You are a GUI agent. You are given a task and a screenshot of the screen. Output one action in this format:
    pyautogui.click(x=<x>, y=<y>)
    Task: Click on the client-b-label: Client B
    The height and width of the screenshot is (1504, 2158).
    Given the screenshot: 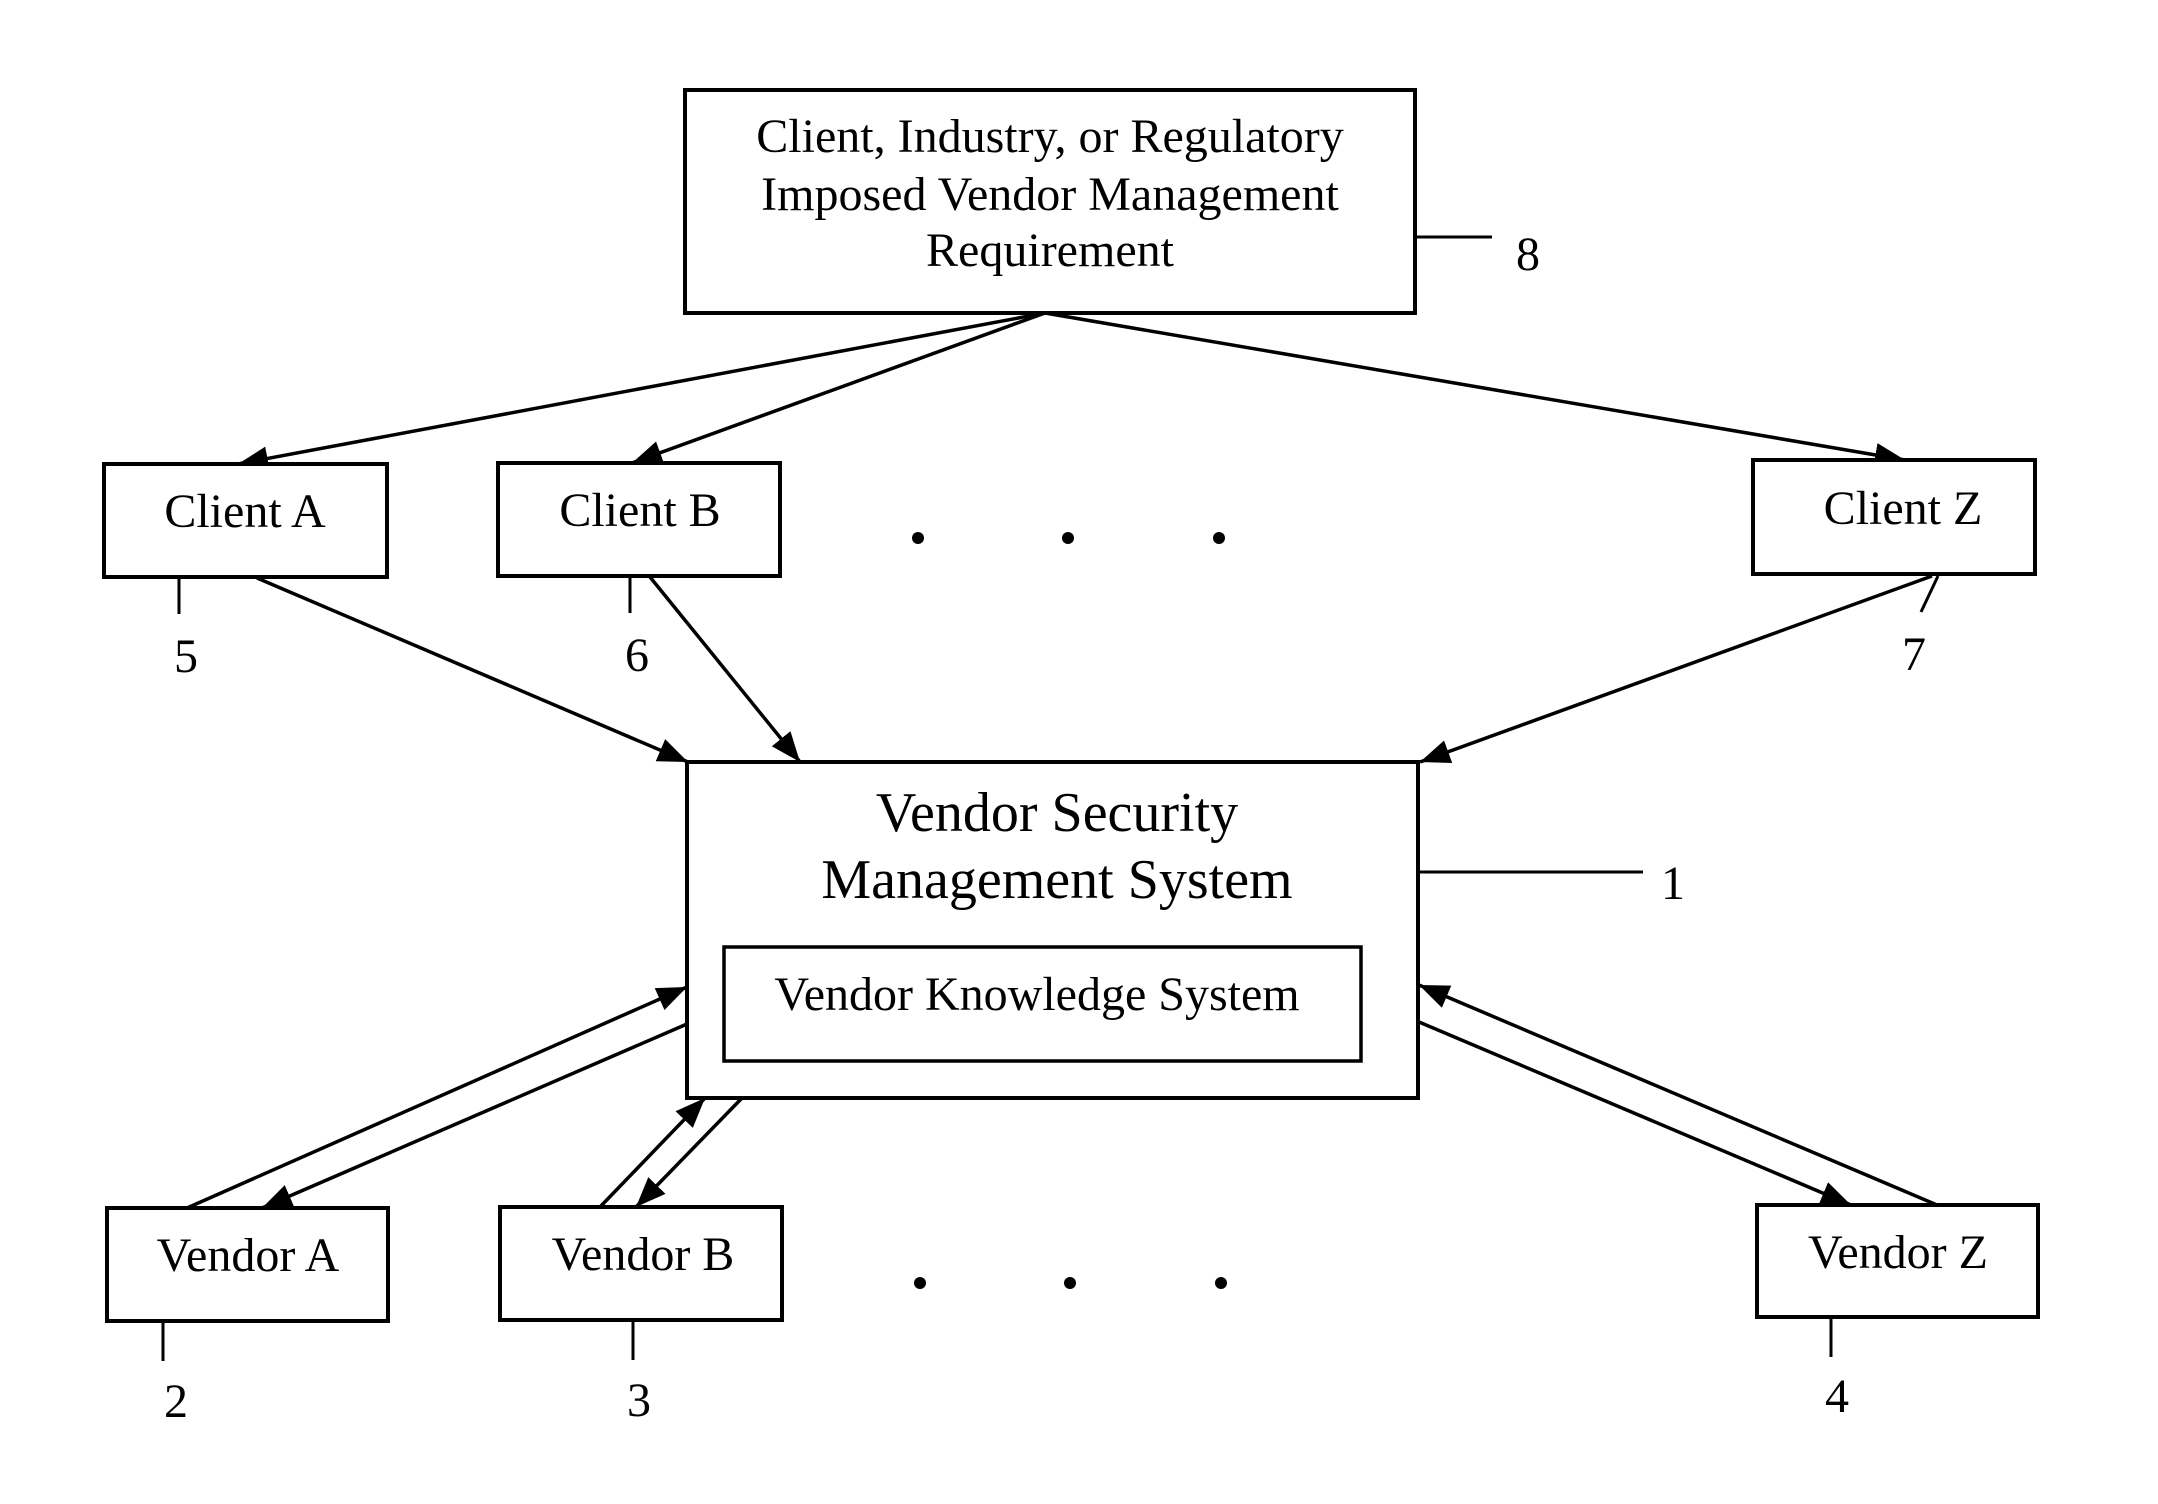 What is the action you would take?
    pyautogui.click(x=639, y=510)
    